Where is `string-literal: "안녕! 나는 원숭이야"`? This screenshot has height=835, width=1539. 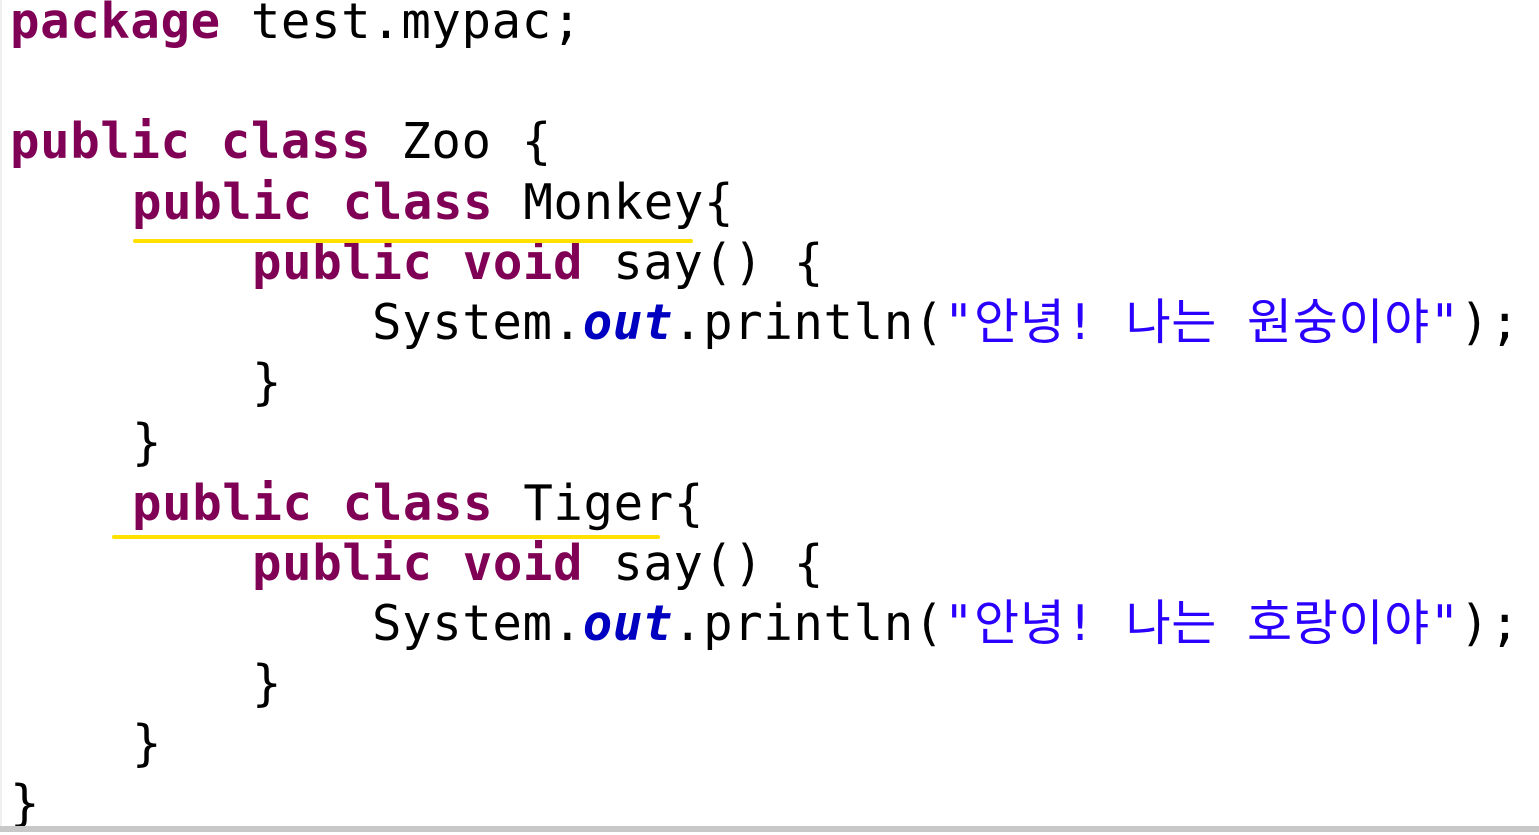 string-literal: "안녕! 나는 원숭이야" is located at coordinates (1201, 322).